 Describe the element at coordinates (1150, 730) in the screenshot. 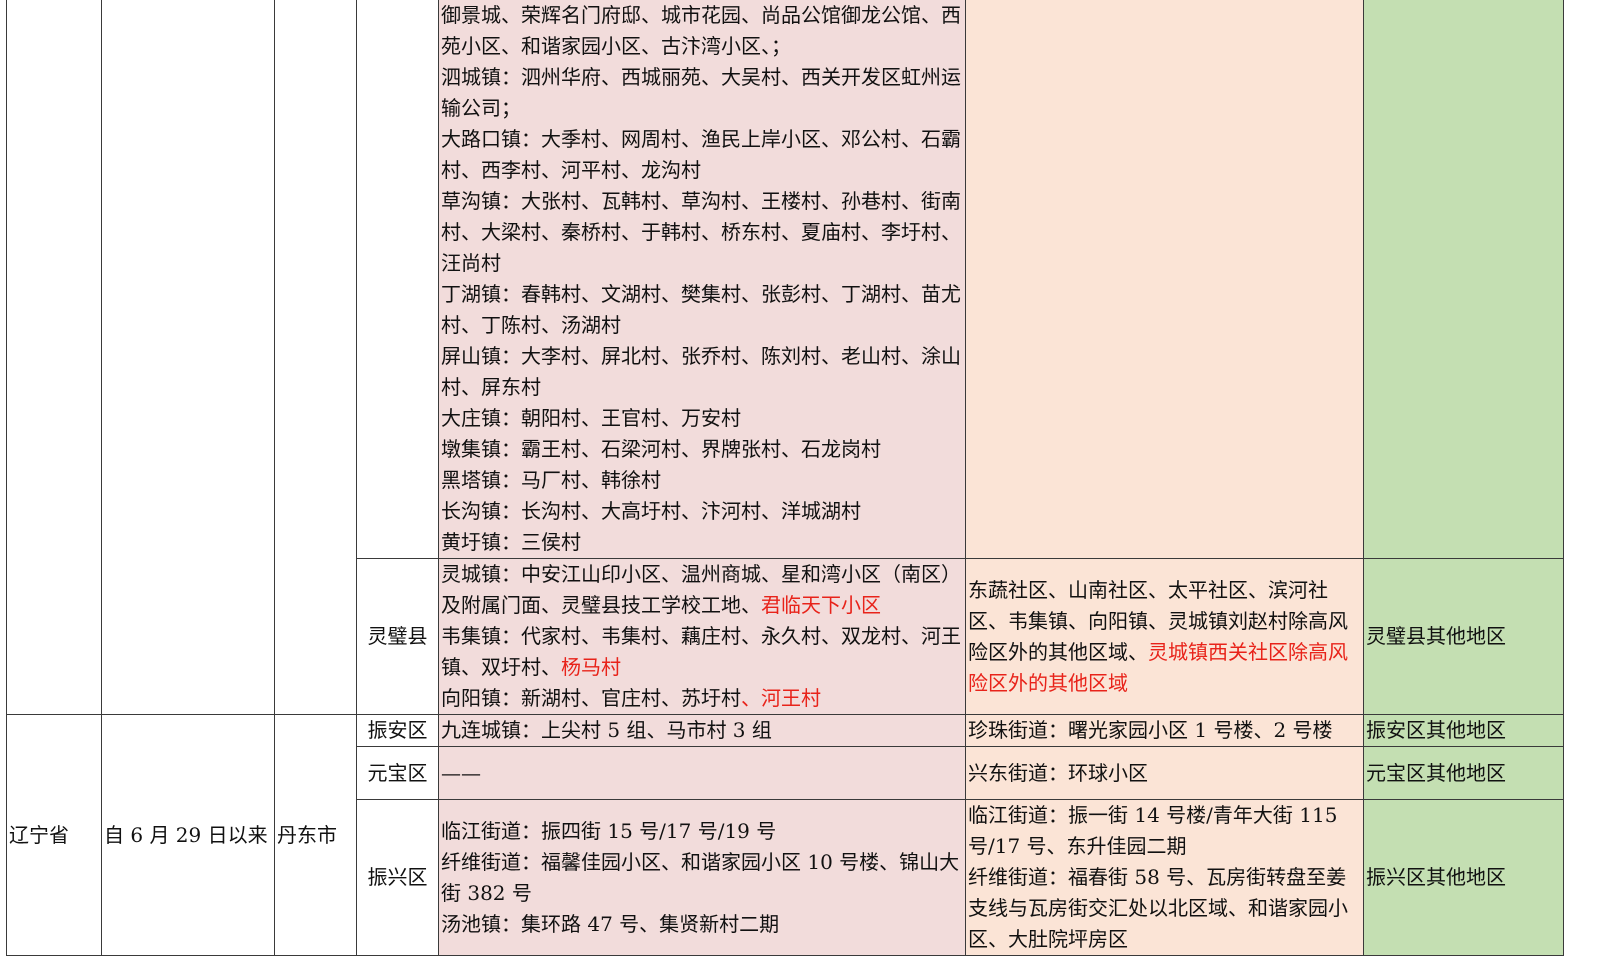

I see `low-risk-line: 珍珠街道：曙光家园小区 1 号楼、2 号楼` at that location.